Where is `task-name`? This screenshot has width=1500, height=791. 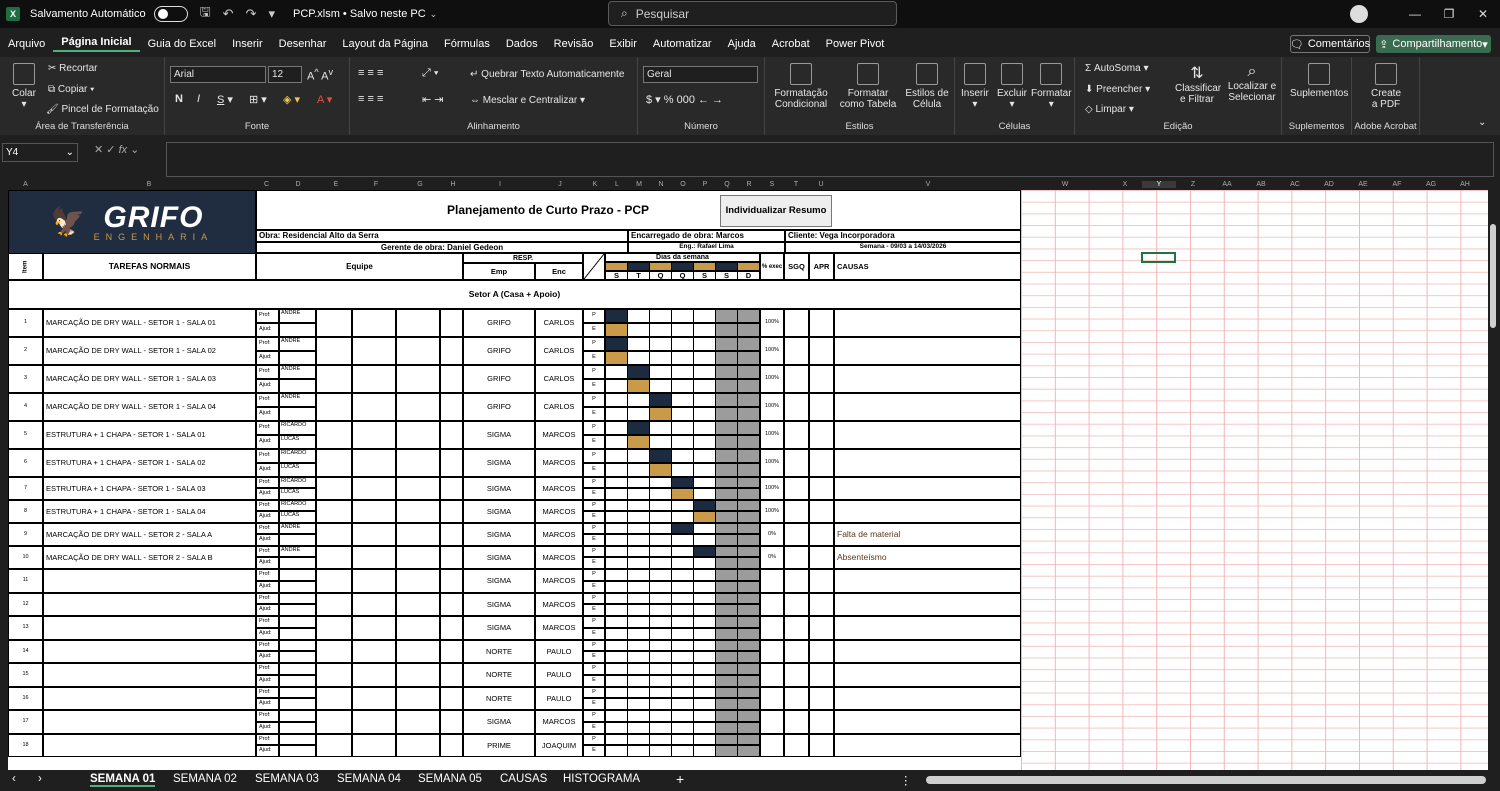 task-name is located at coordinates (149, 675).